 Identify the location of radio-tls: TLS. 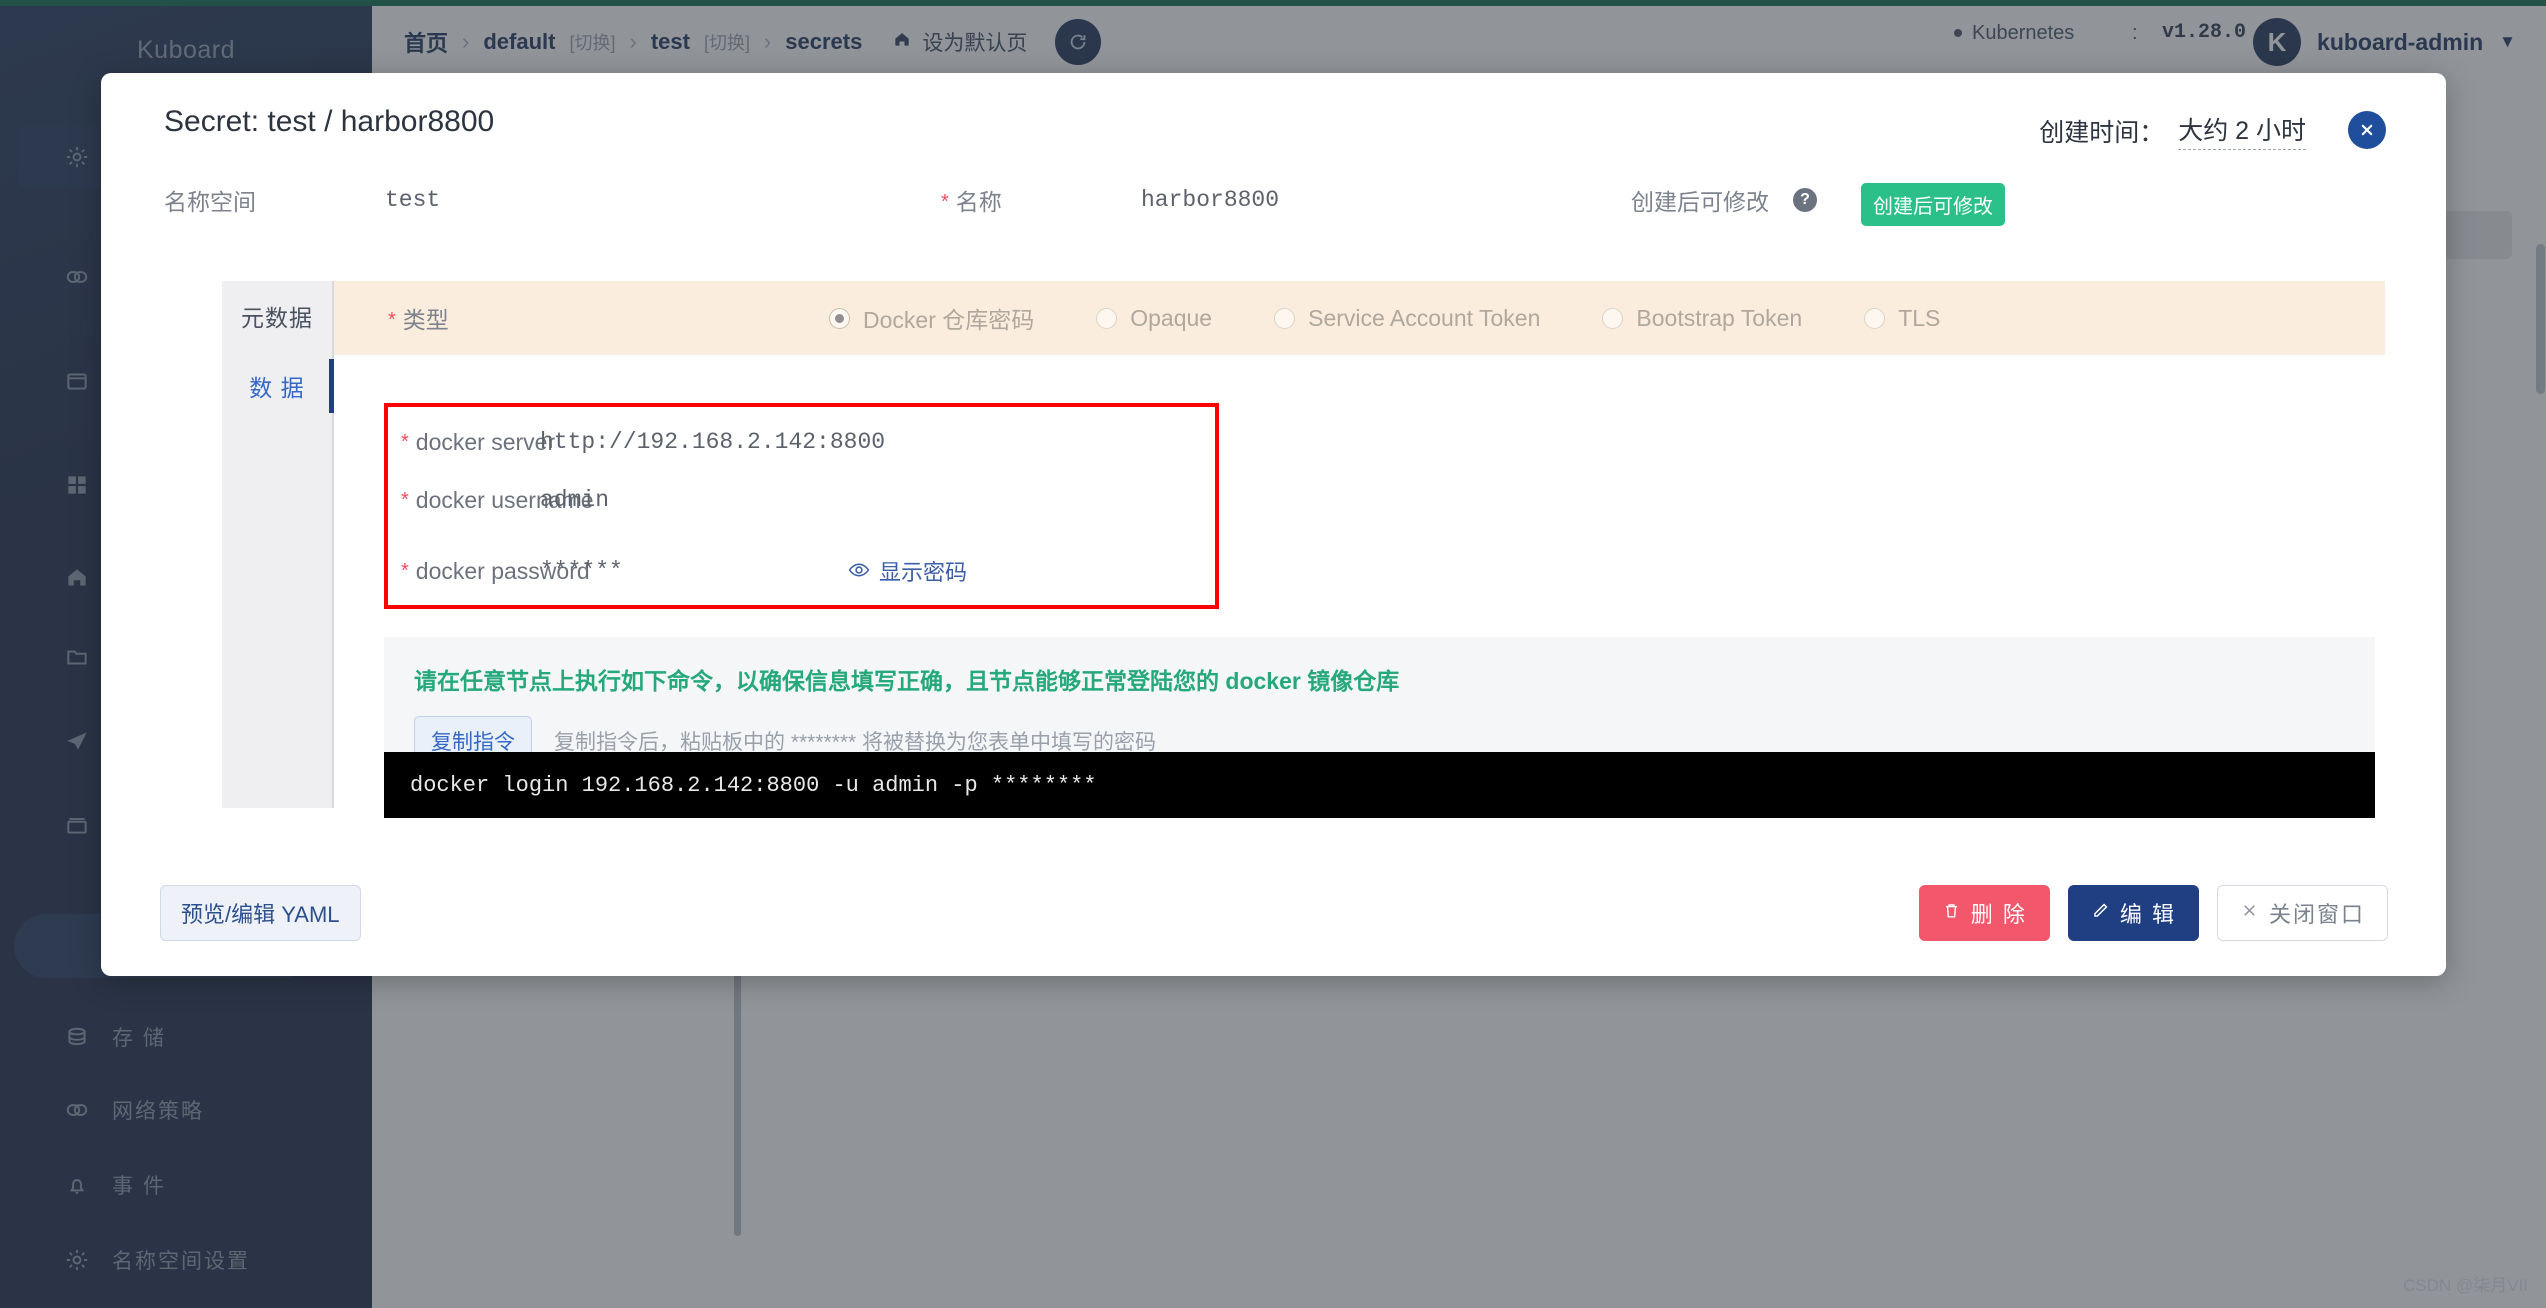
(1902, 318).